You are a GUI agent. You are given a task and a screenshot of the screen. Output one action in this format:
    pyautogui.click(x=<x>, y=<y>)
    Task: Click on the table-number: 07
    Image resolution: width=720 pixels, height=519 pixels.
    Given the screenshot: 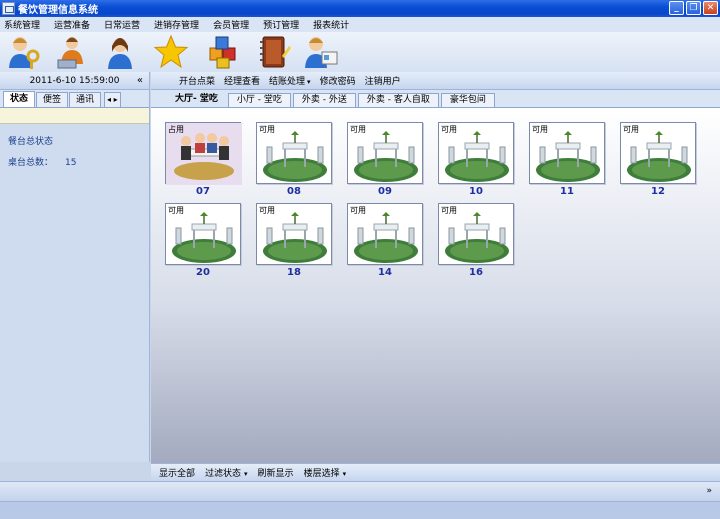 What is the action you would take?
    pyautogui.click(x=203, y=191)
    